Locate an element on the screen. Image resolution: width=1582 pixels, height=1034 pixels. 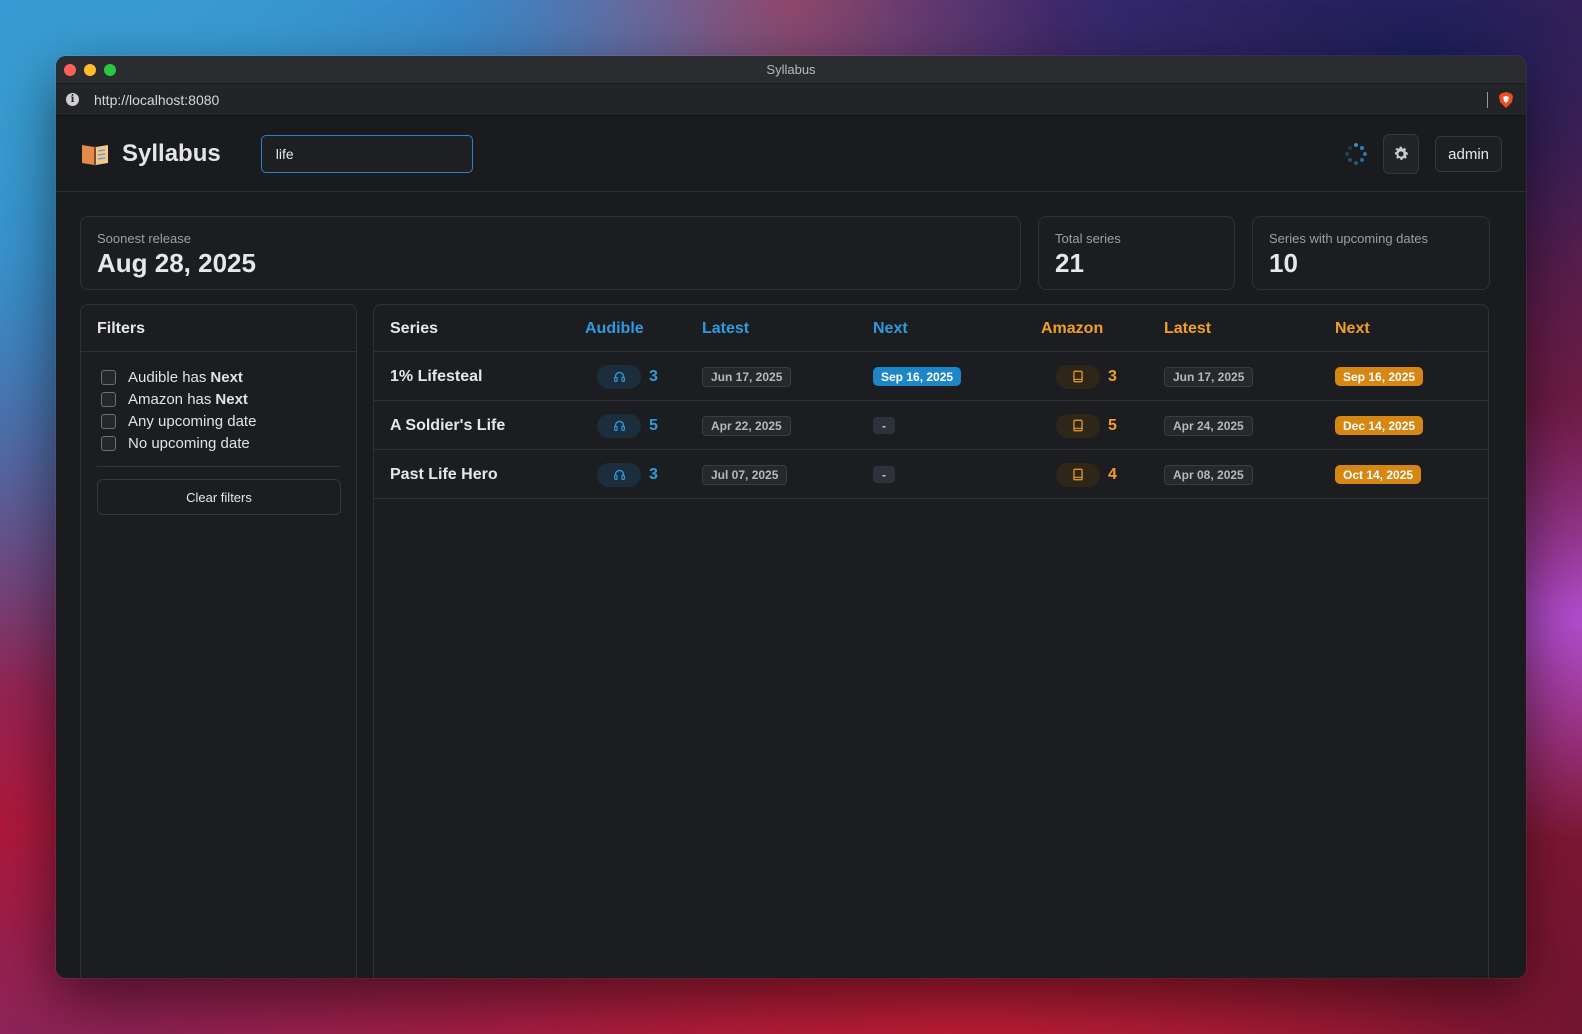
filter-label: Any upcoming date is located at coordinates (192, 421).